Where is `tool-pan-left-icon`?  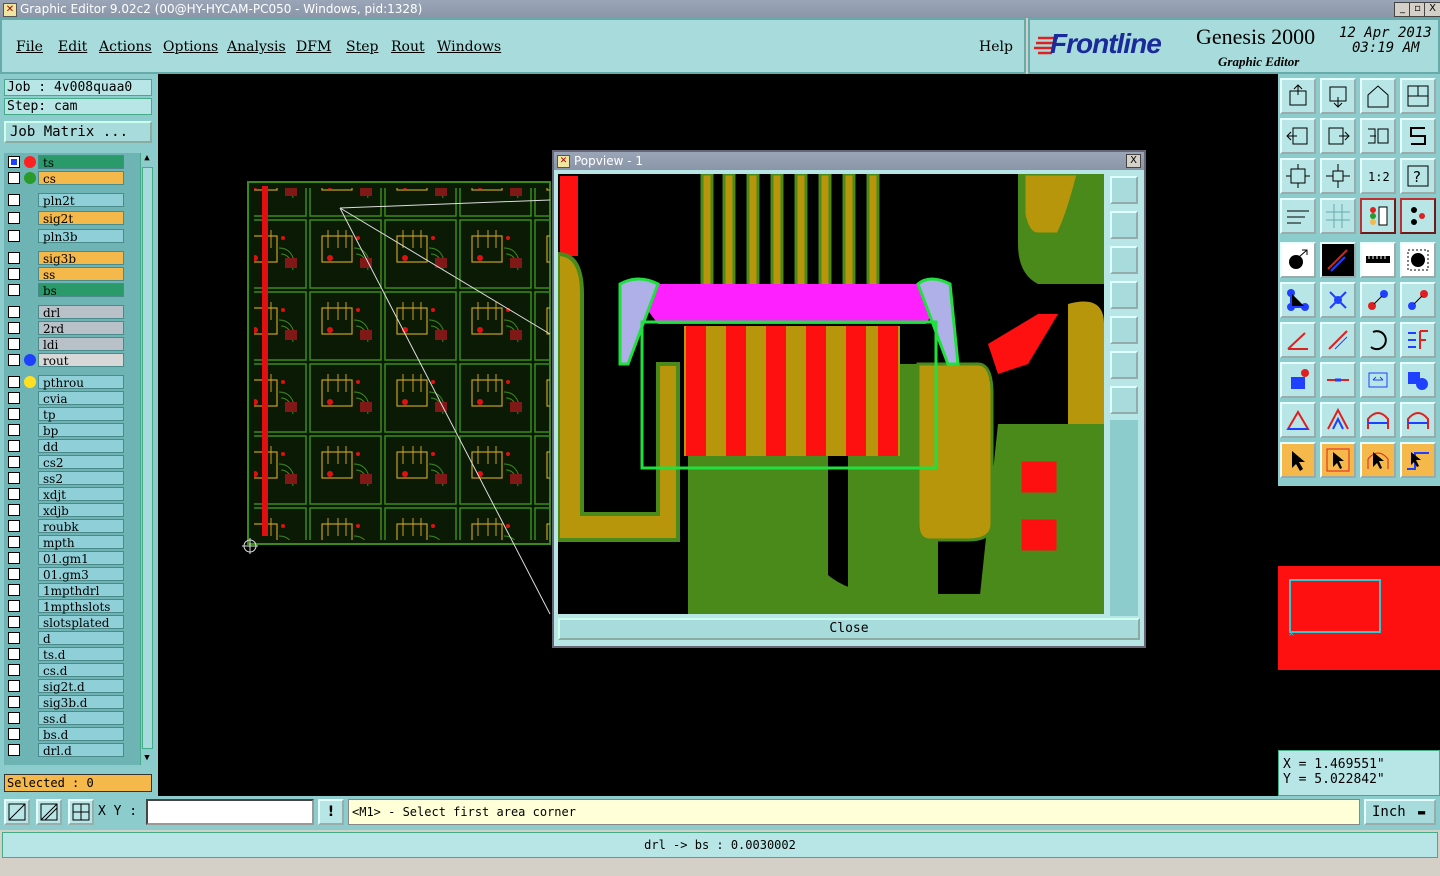
tool-pan-left-icon is located at coordinates (1298, 136).